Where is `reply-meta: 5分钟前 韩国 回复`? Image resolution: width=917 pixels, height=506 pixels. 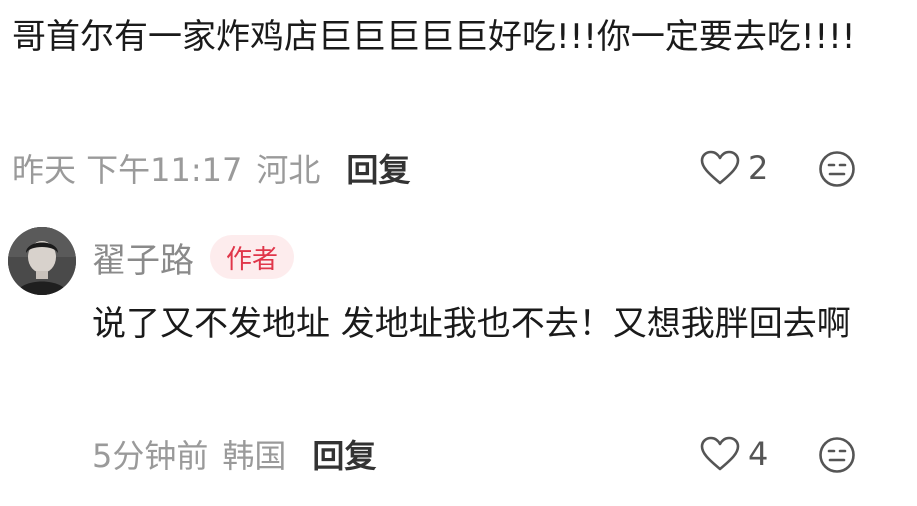
reply-meta: 5分钟前 韩国 回复 is located at coordinates (234, 454).